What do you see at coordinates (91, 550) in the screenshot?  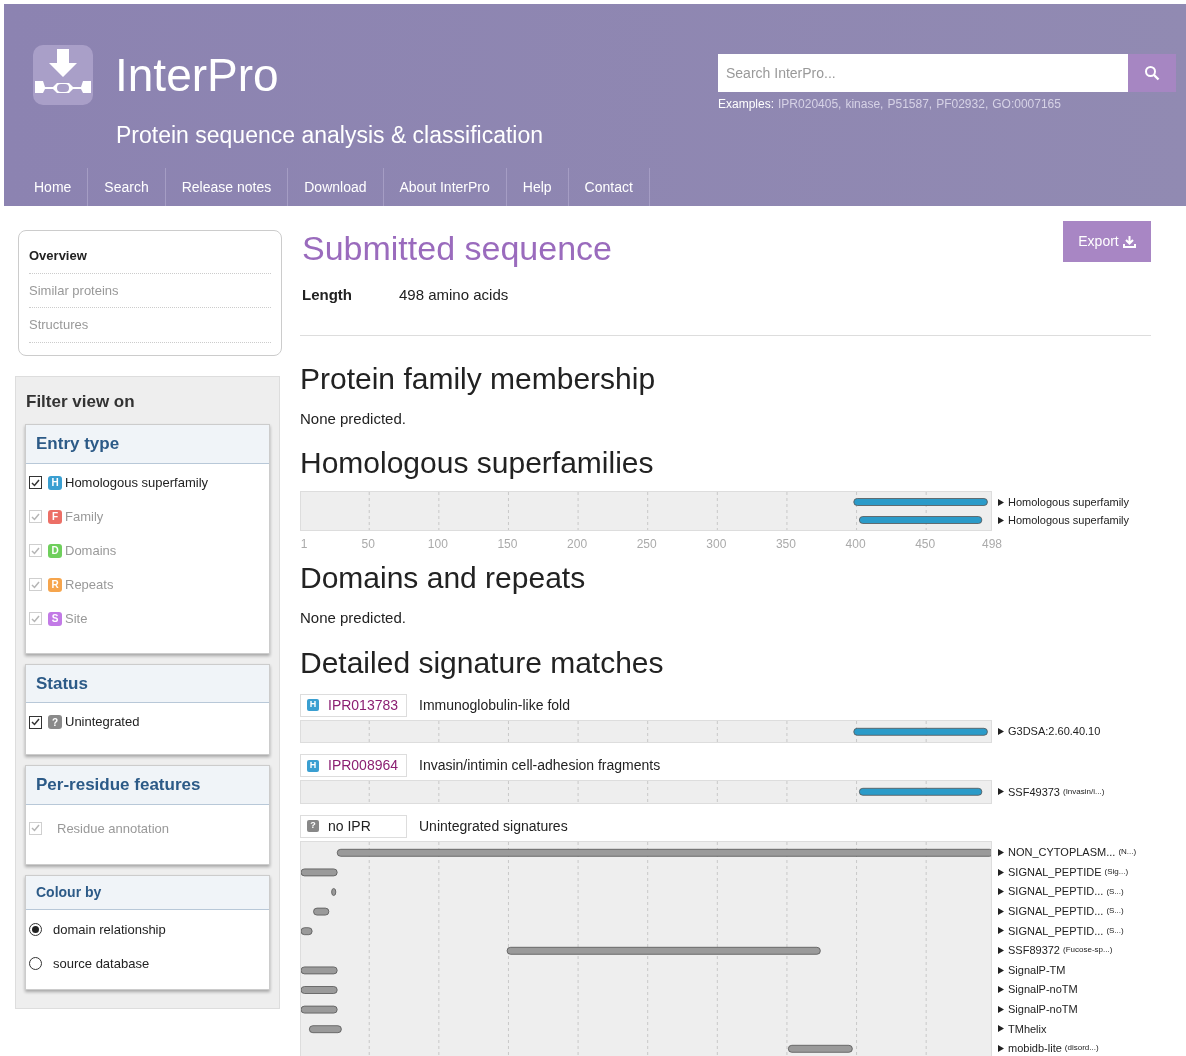 I see `filter-label: Domains` at bounding box center [91, 550].